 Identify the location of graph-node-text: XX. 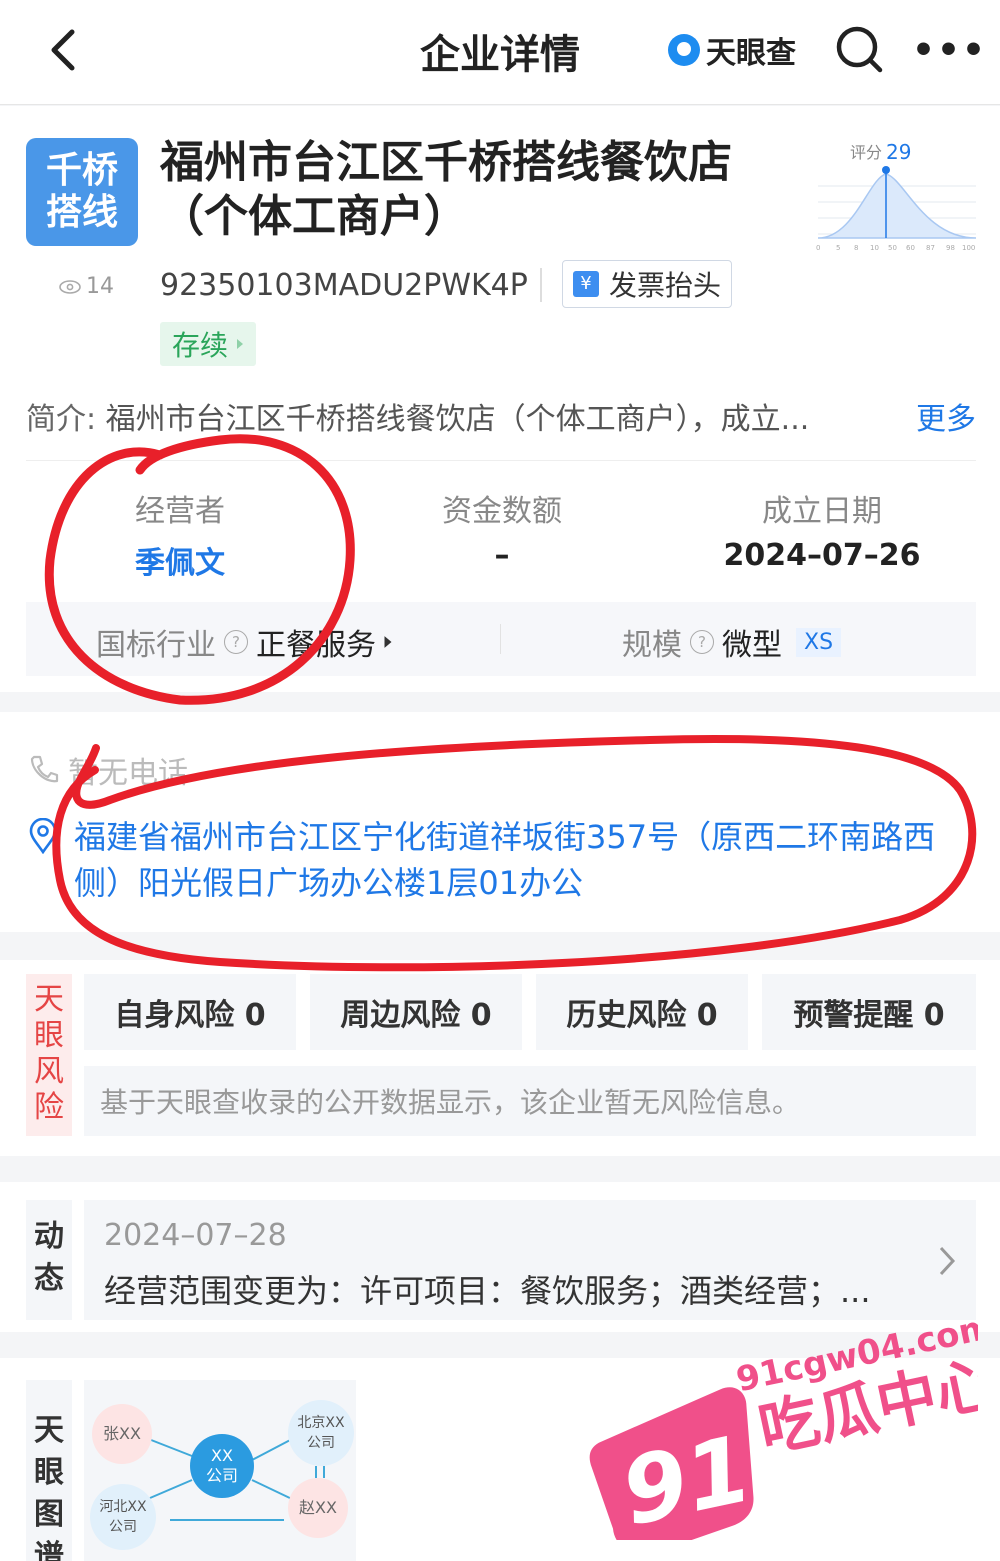
(222, 1455).